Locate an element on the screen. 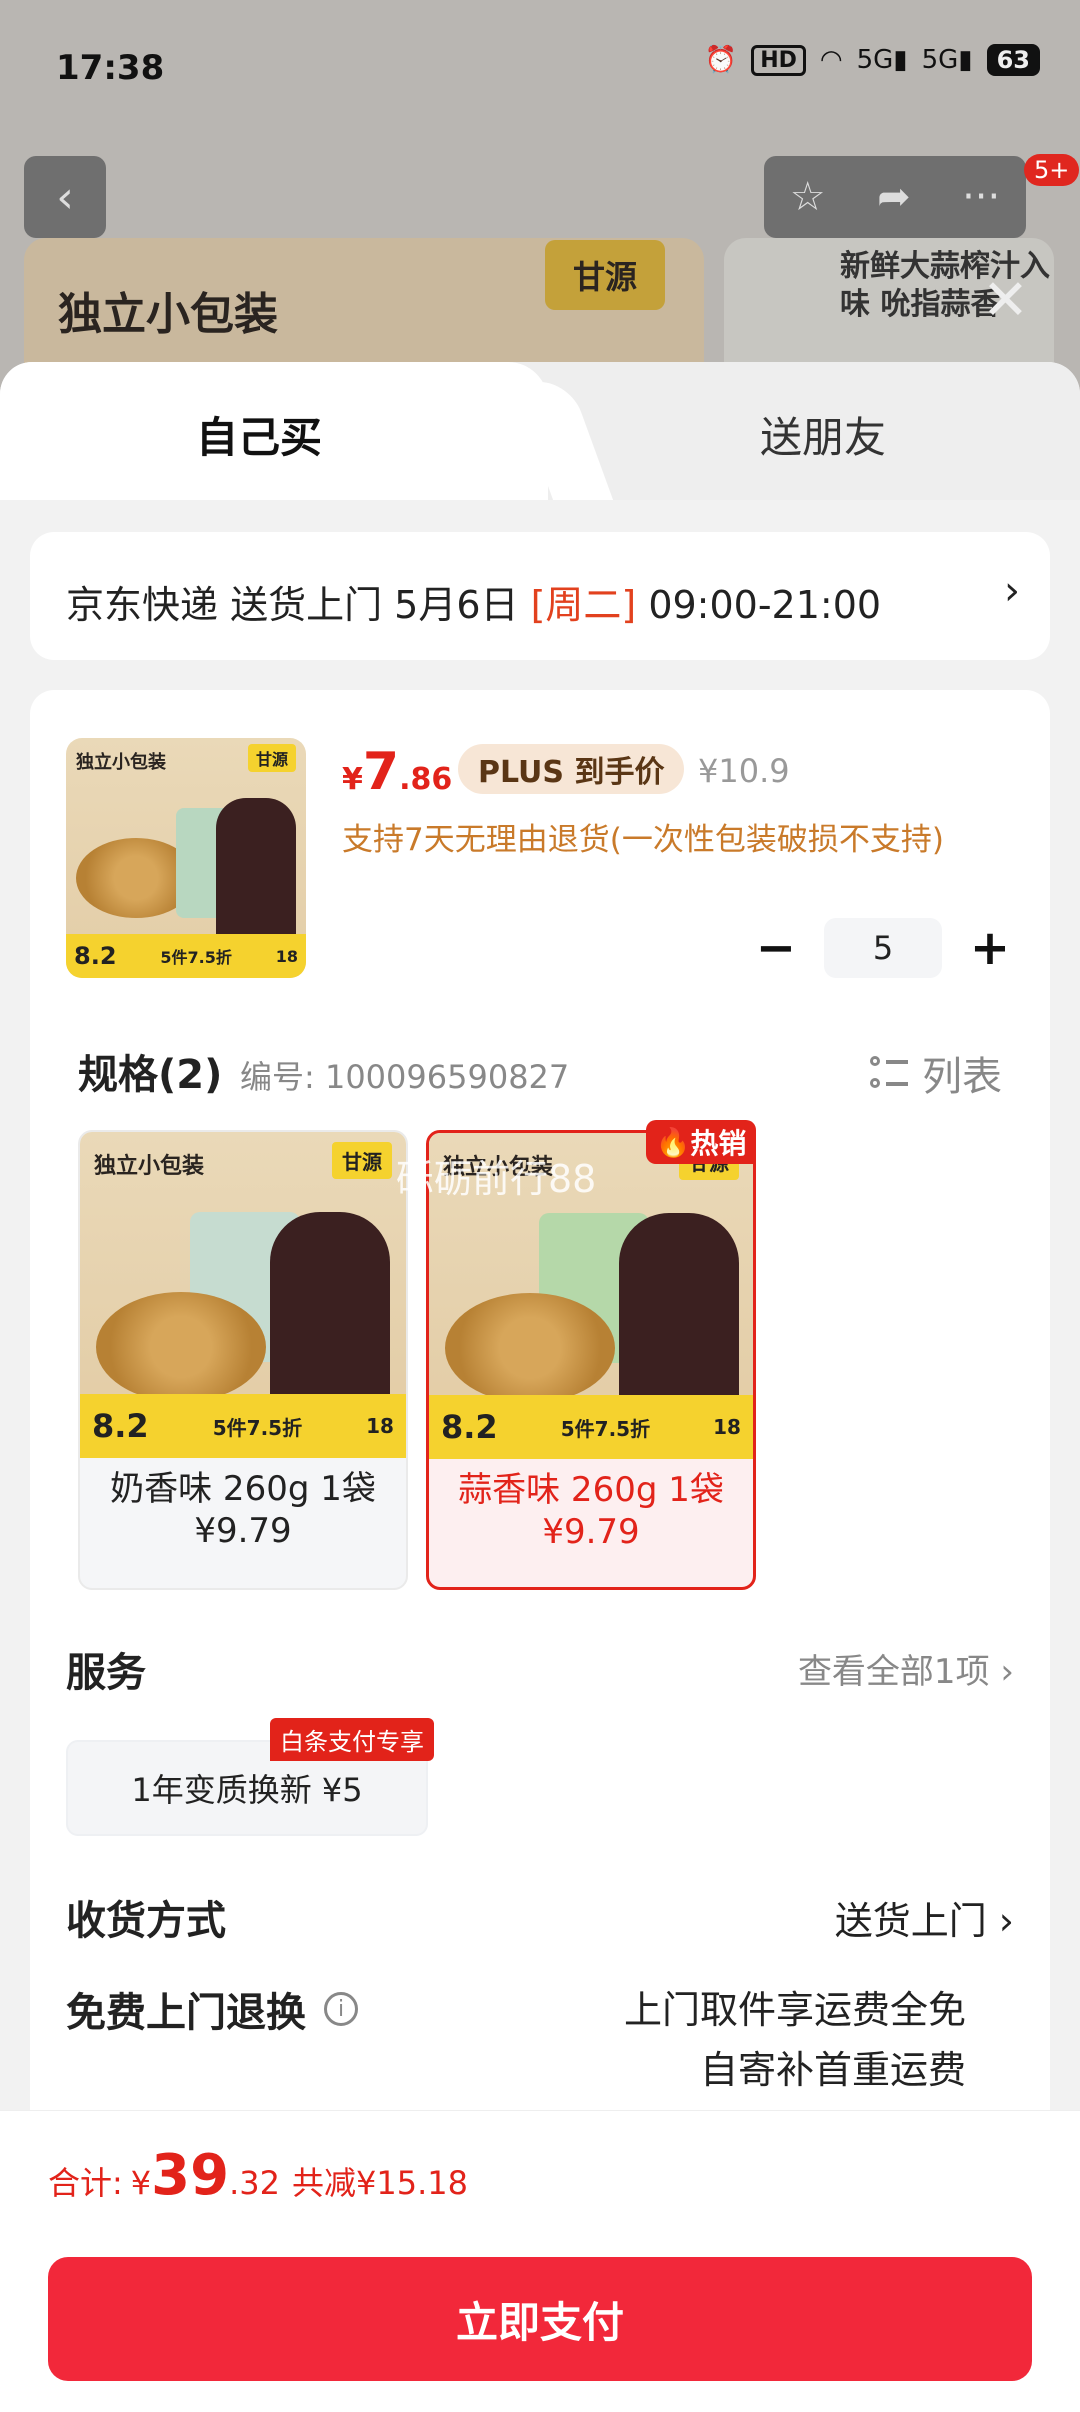 The image size is (1080, 2412). fire-icon: 🔥 is located at coordinates (673, 1142).